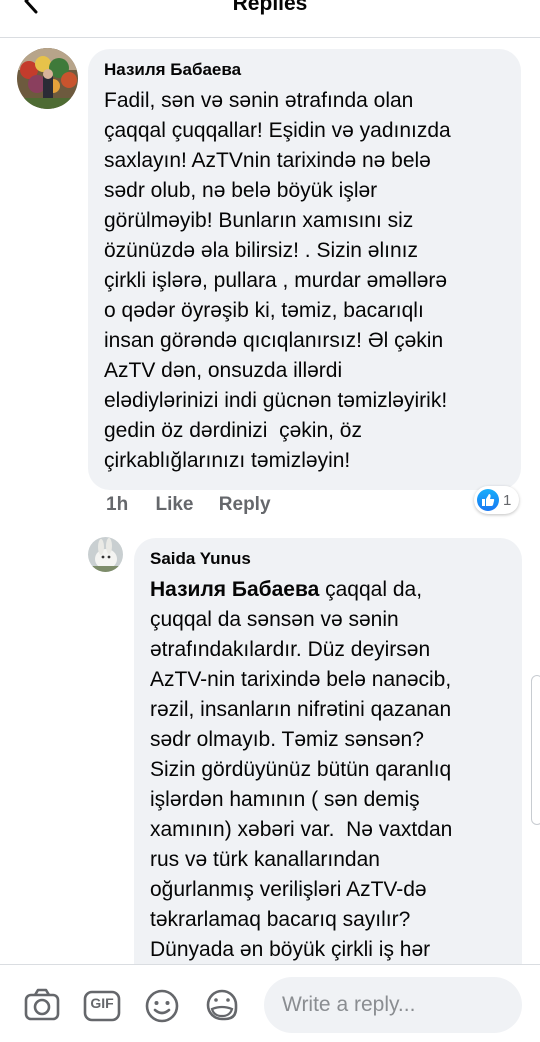 This screenshot has height=1042, width=540. I want to click on reply-input, so click(393, 1005).